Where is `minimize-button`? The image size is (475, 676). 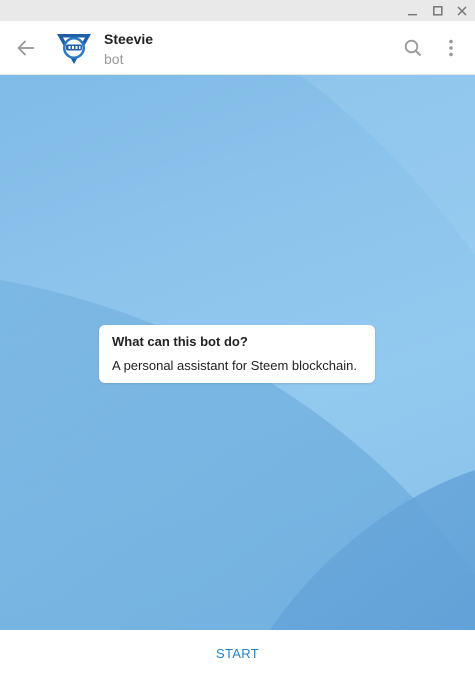
minimize-button is located at coordinates (413, 10).